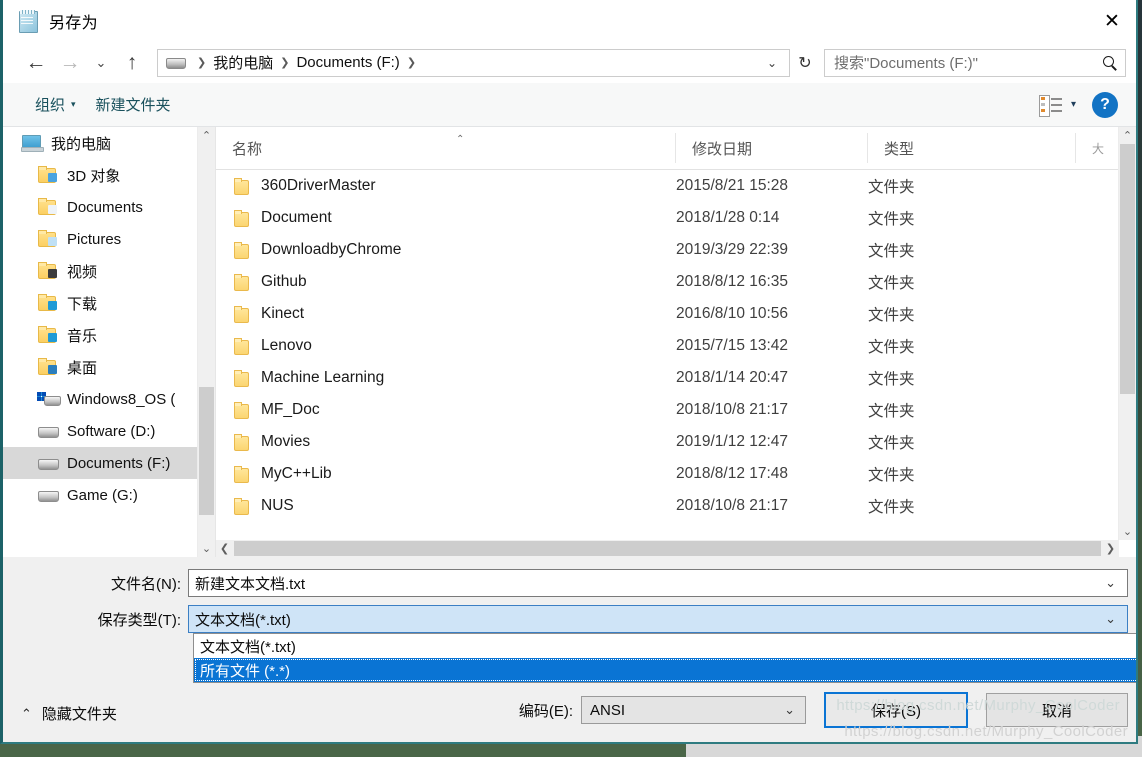 The width and height of the screenshot is (1142, 757). I want to click on folder-downloads-icon, so click(48, 303).